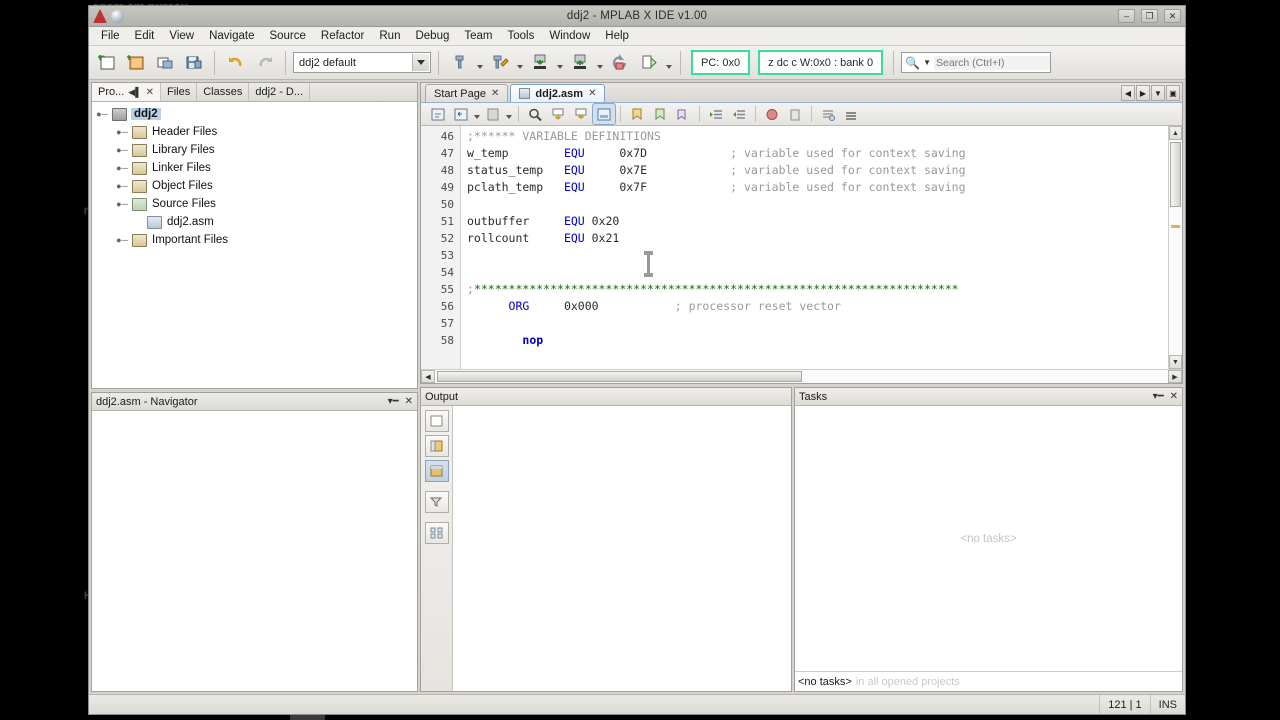 Image resolution: width=1280 pixels, height=720 pixels. Describe the element at coordinates (438, 114) in the screenshot. I see `last-edit-icon` at that location.